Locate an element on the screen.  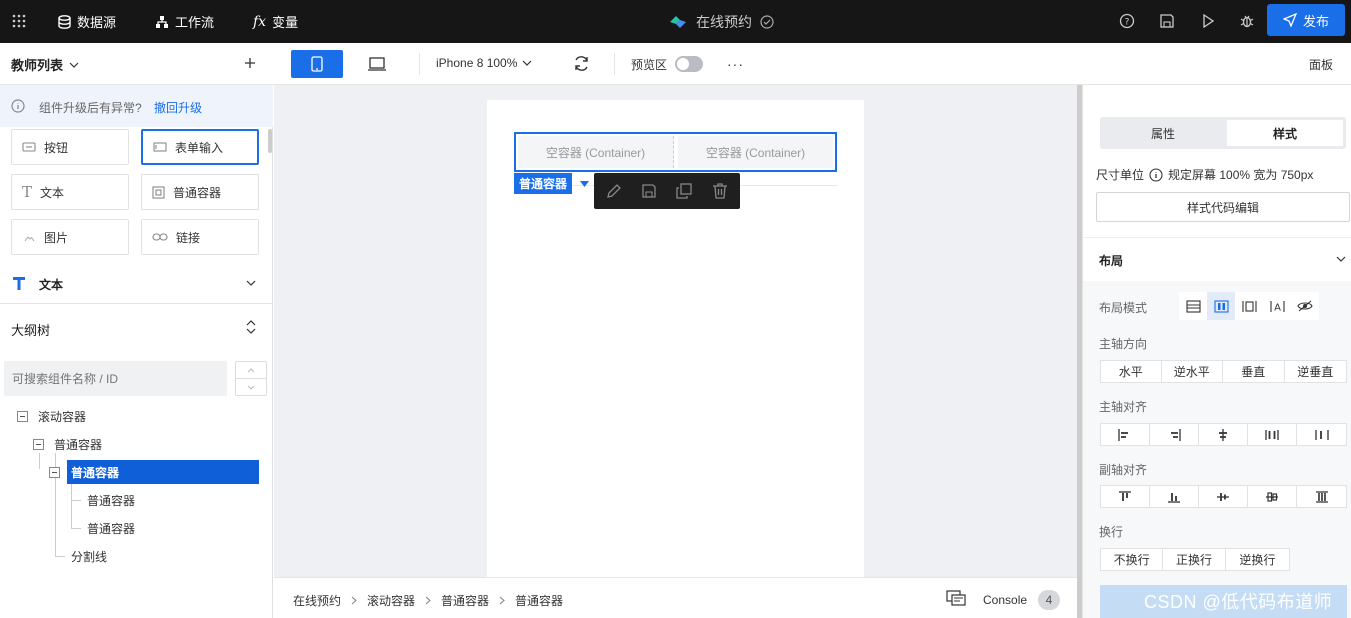
tree-node-scroll-container: 滚动容器 is located at coordinates (51, 416).